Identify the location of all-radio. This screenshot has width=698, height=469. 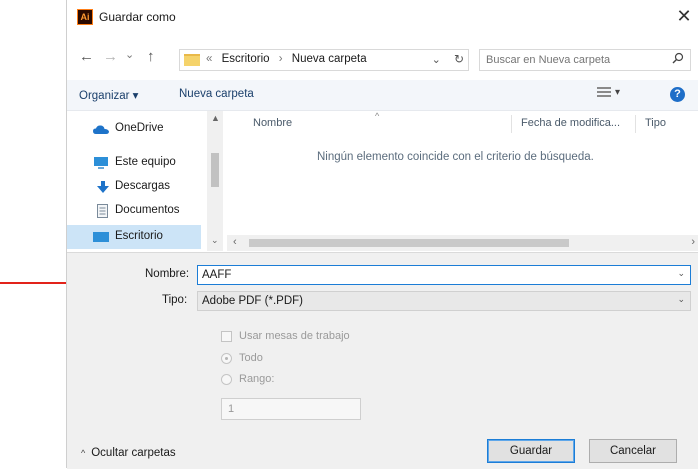
(226, 358).